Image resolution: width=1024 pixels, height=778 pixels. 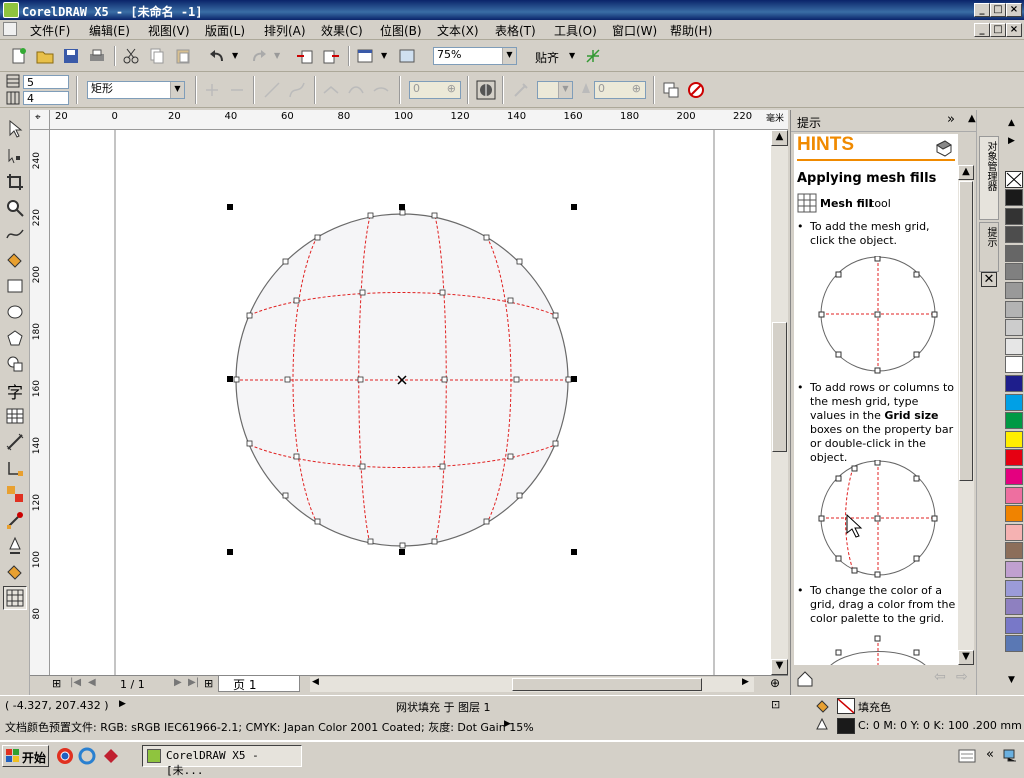 What do you see at coordinates (157, 56) in the screenshot?
I see `copy-icon` at bounding box center [157, 56].